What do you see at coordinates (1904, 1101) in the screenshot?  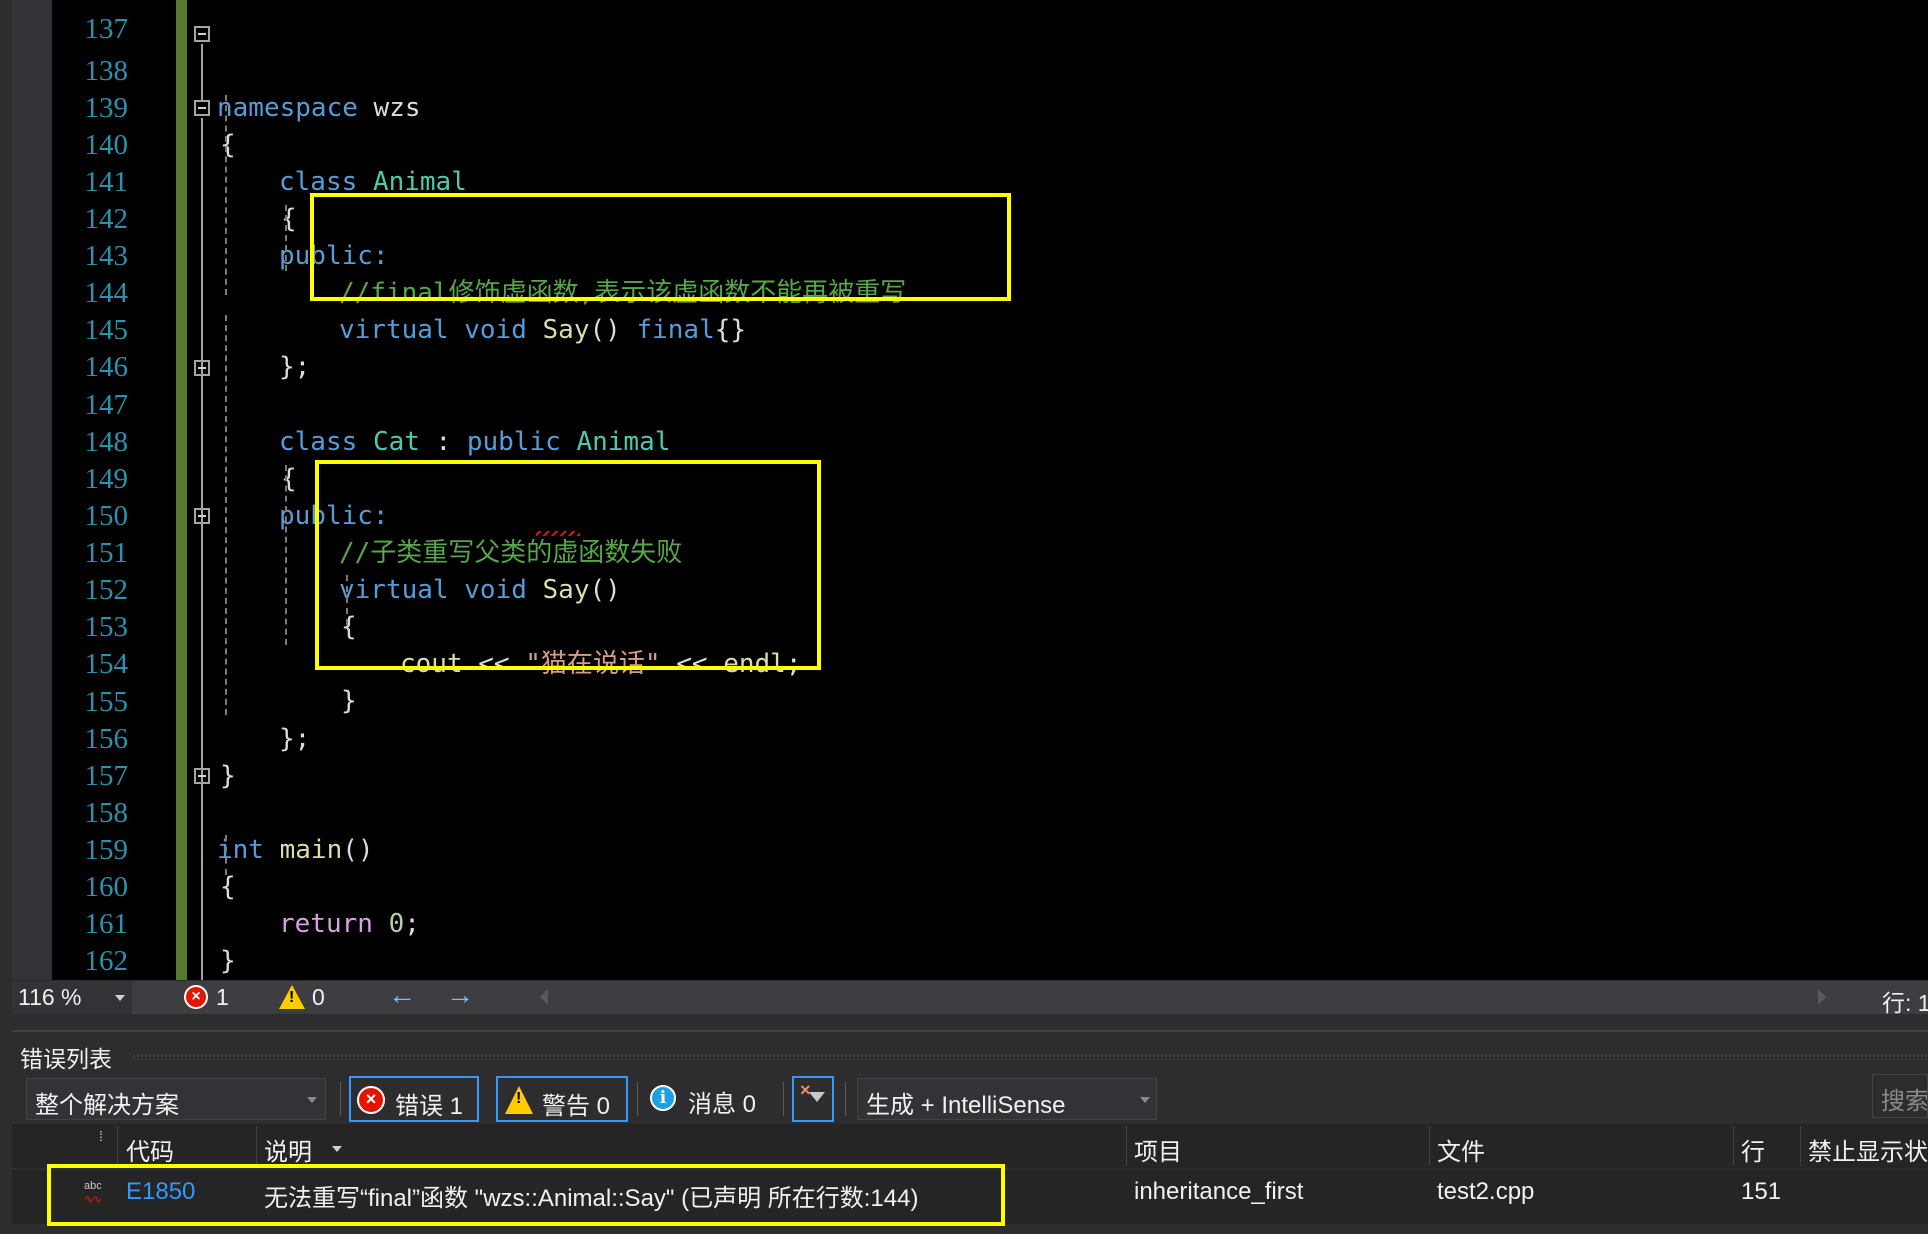 I see `search-placeholder: 搜索` at bounding box center [1904, 1101].